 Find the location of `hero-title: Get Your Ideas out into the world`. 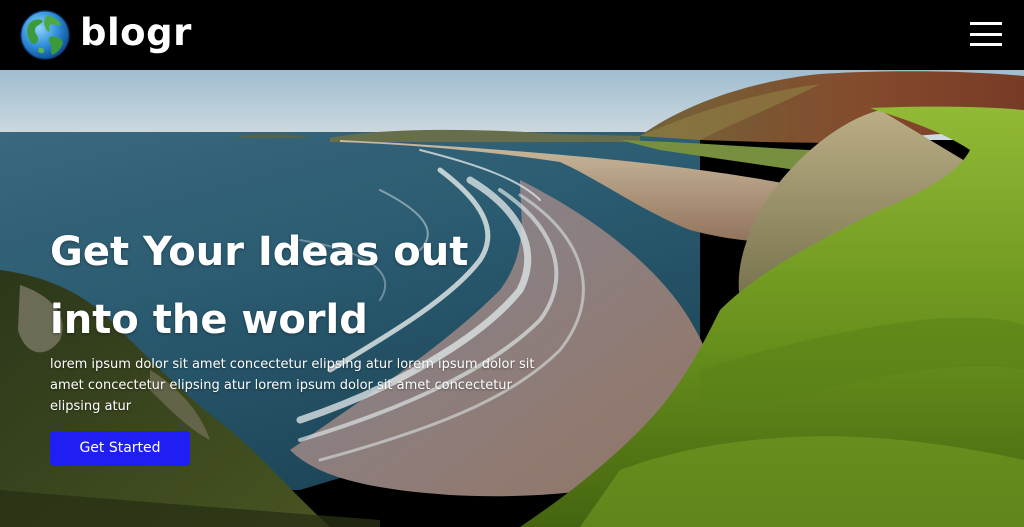

hero-title: Get Your Ideas out into the world is located at coordinates (259, 286).